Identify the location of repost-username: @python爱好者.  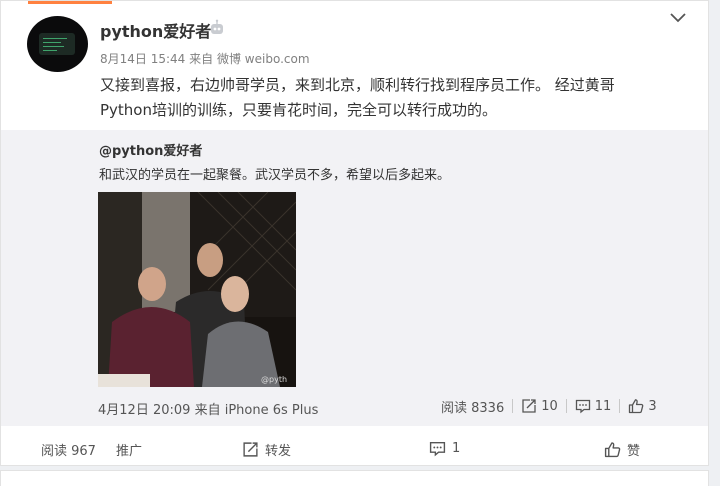
(150, 149).